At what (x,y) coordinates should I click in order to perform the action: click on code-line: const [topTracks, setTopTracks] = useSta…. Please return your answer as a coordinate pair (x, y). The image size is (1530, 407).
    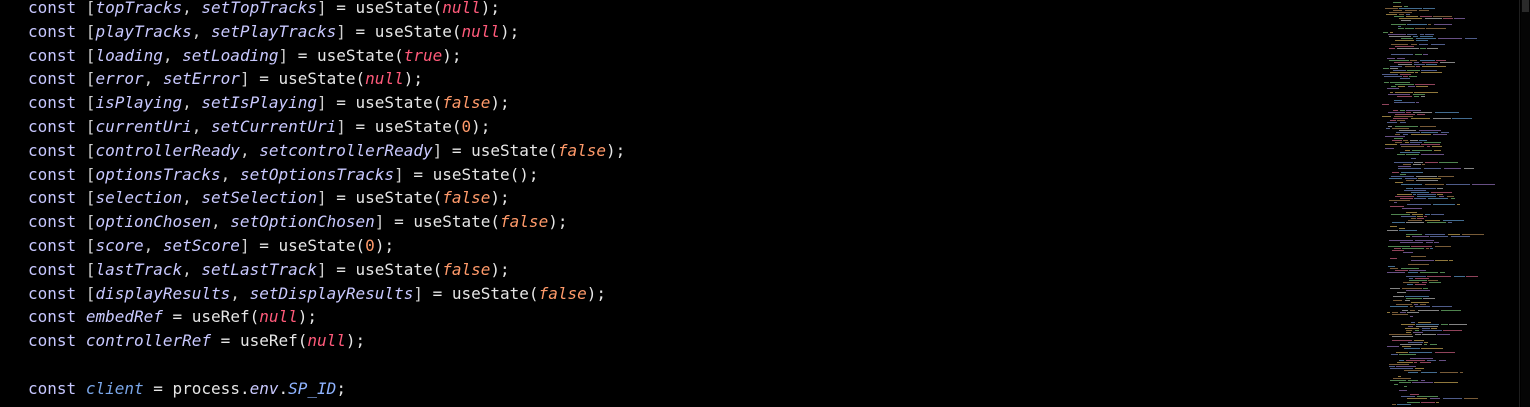
    Looking at the image, I should click on (326, 10).